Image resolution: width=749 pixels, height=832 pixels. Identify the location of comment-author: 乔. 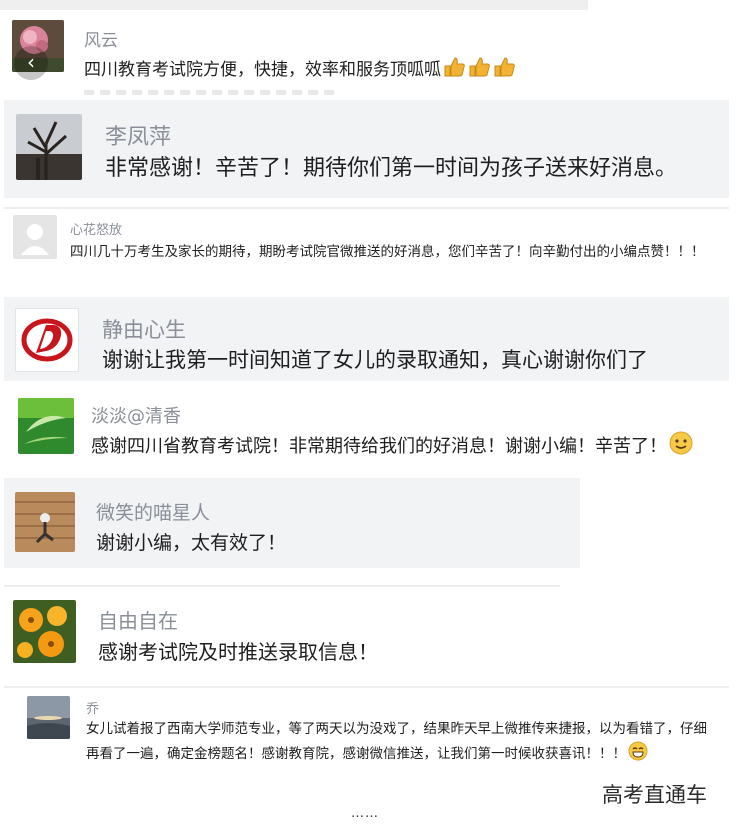
(93, 709).